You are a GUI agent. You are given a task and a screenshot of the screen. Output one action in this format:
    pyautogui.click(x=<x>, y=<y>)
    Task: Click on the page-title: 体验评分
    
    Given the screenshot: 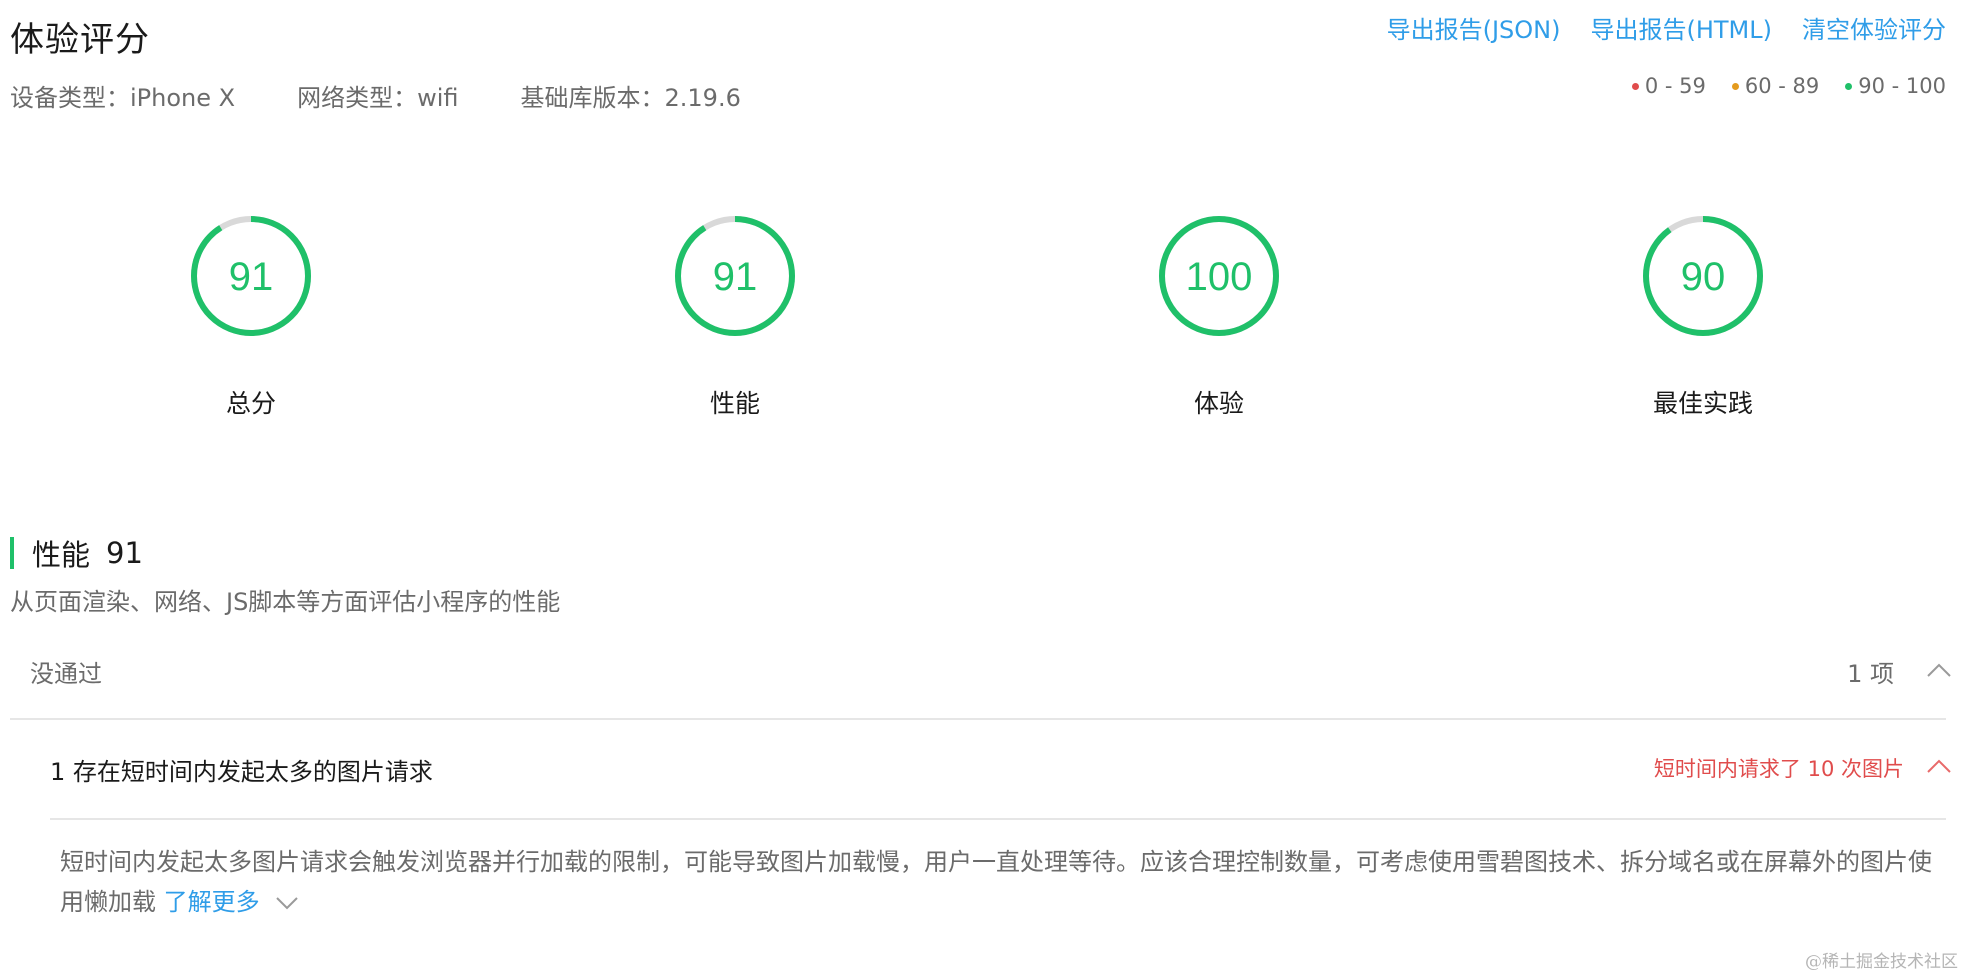 What is the action you would take?
    pyautogui.click(x=80, y=40)
    